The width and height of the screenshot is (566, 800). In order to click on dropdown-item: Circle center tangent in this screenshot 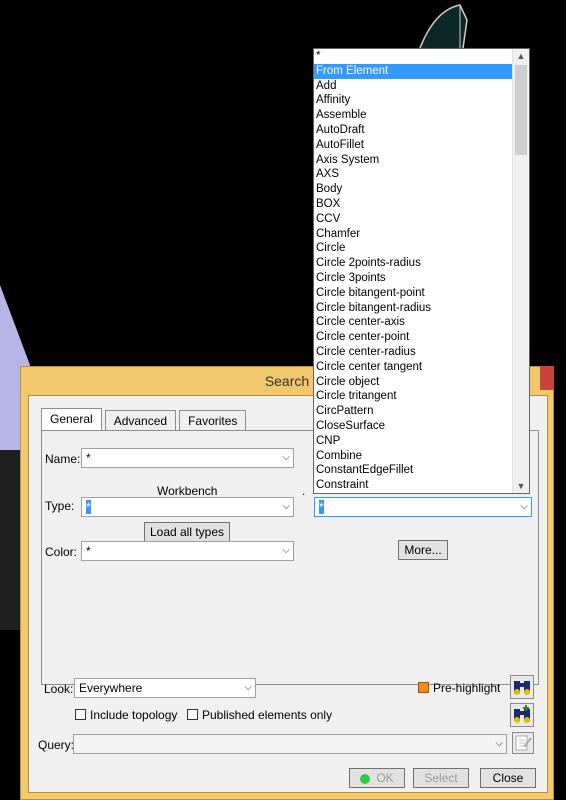, I will do `click(413, 367)`.